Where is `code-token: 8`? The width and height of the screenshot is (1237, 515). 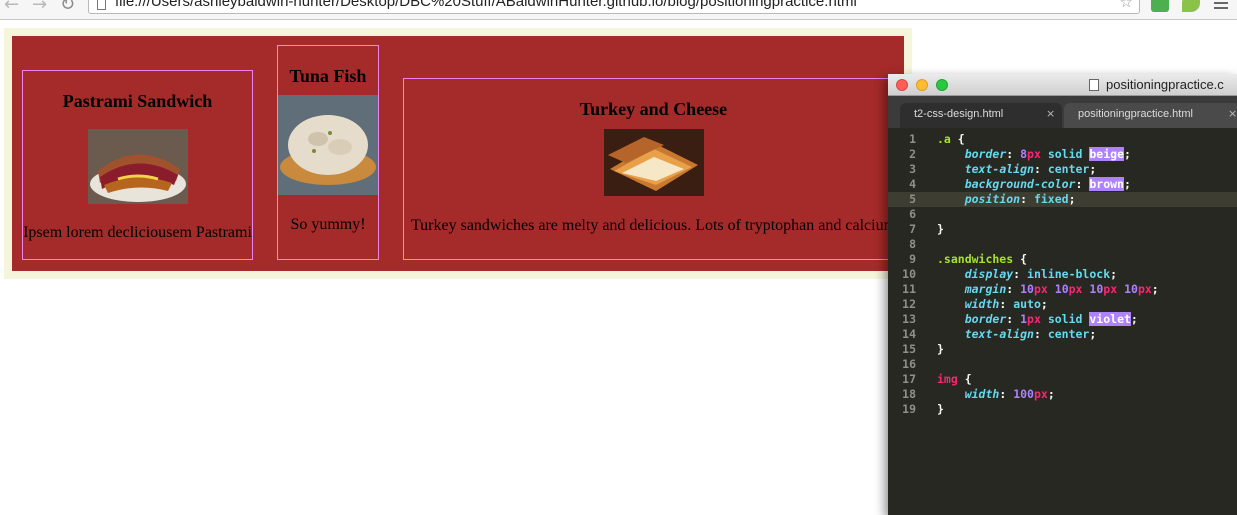
code-token: 8 is located at coordinates (1024, 154).